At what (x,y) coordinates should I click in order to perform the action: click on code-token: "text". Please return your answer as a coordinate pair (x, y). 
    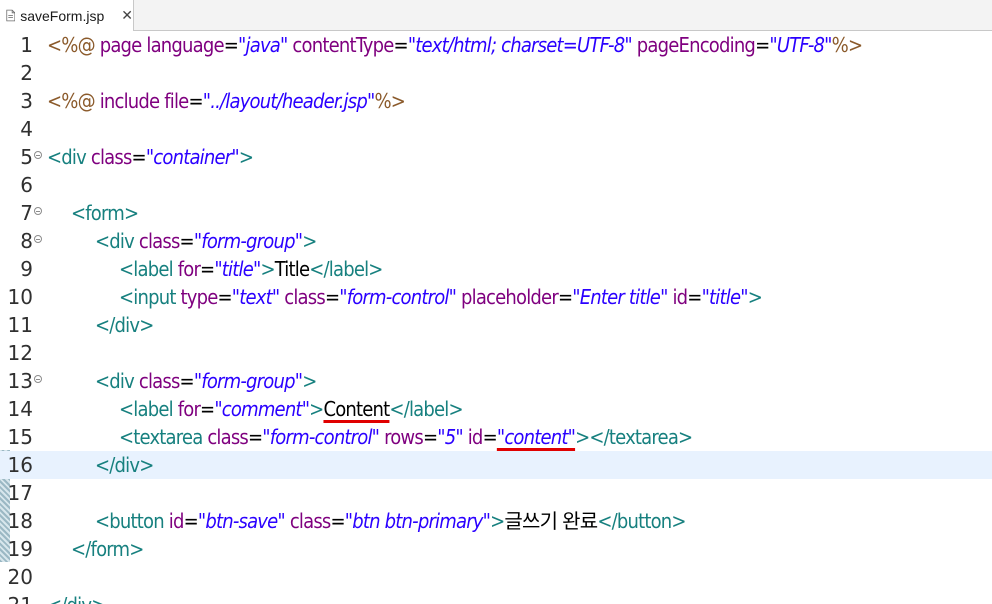
    Looking at the image, I should click on (255, 297).